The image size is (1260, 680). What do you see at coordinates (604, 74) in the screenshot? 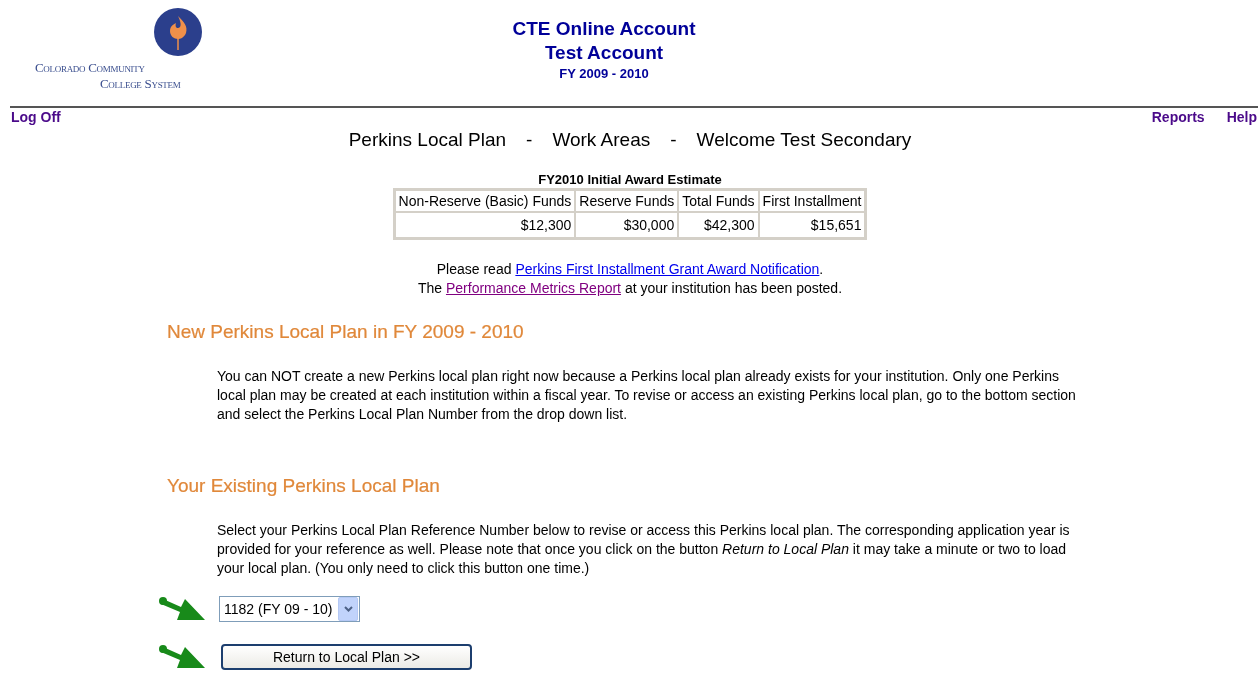
I see `fiscal-year: FY 2009 - 2010` at bounding box center [604, 74].